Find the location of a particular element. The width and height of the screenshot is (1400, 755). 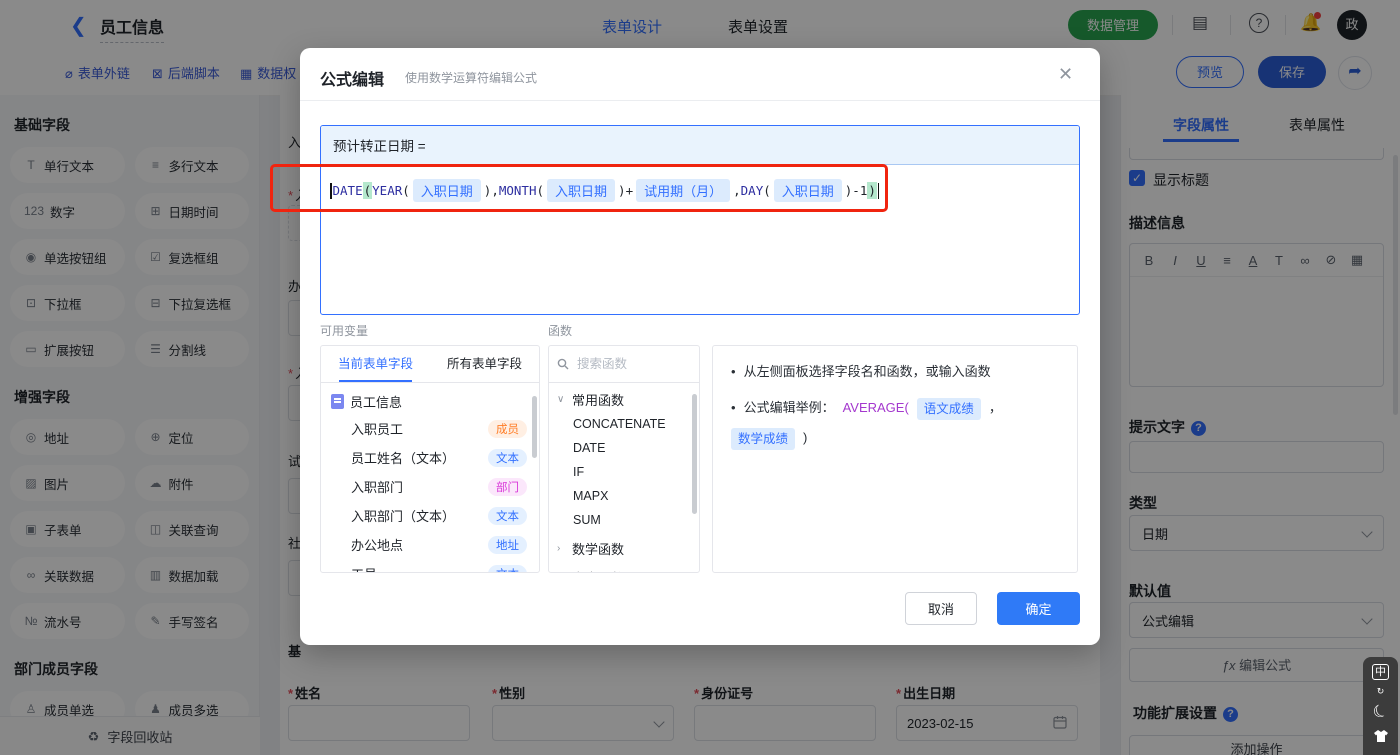

dark-mode-moon-icon: ☾ is located at coordinates (1380, 712).